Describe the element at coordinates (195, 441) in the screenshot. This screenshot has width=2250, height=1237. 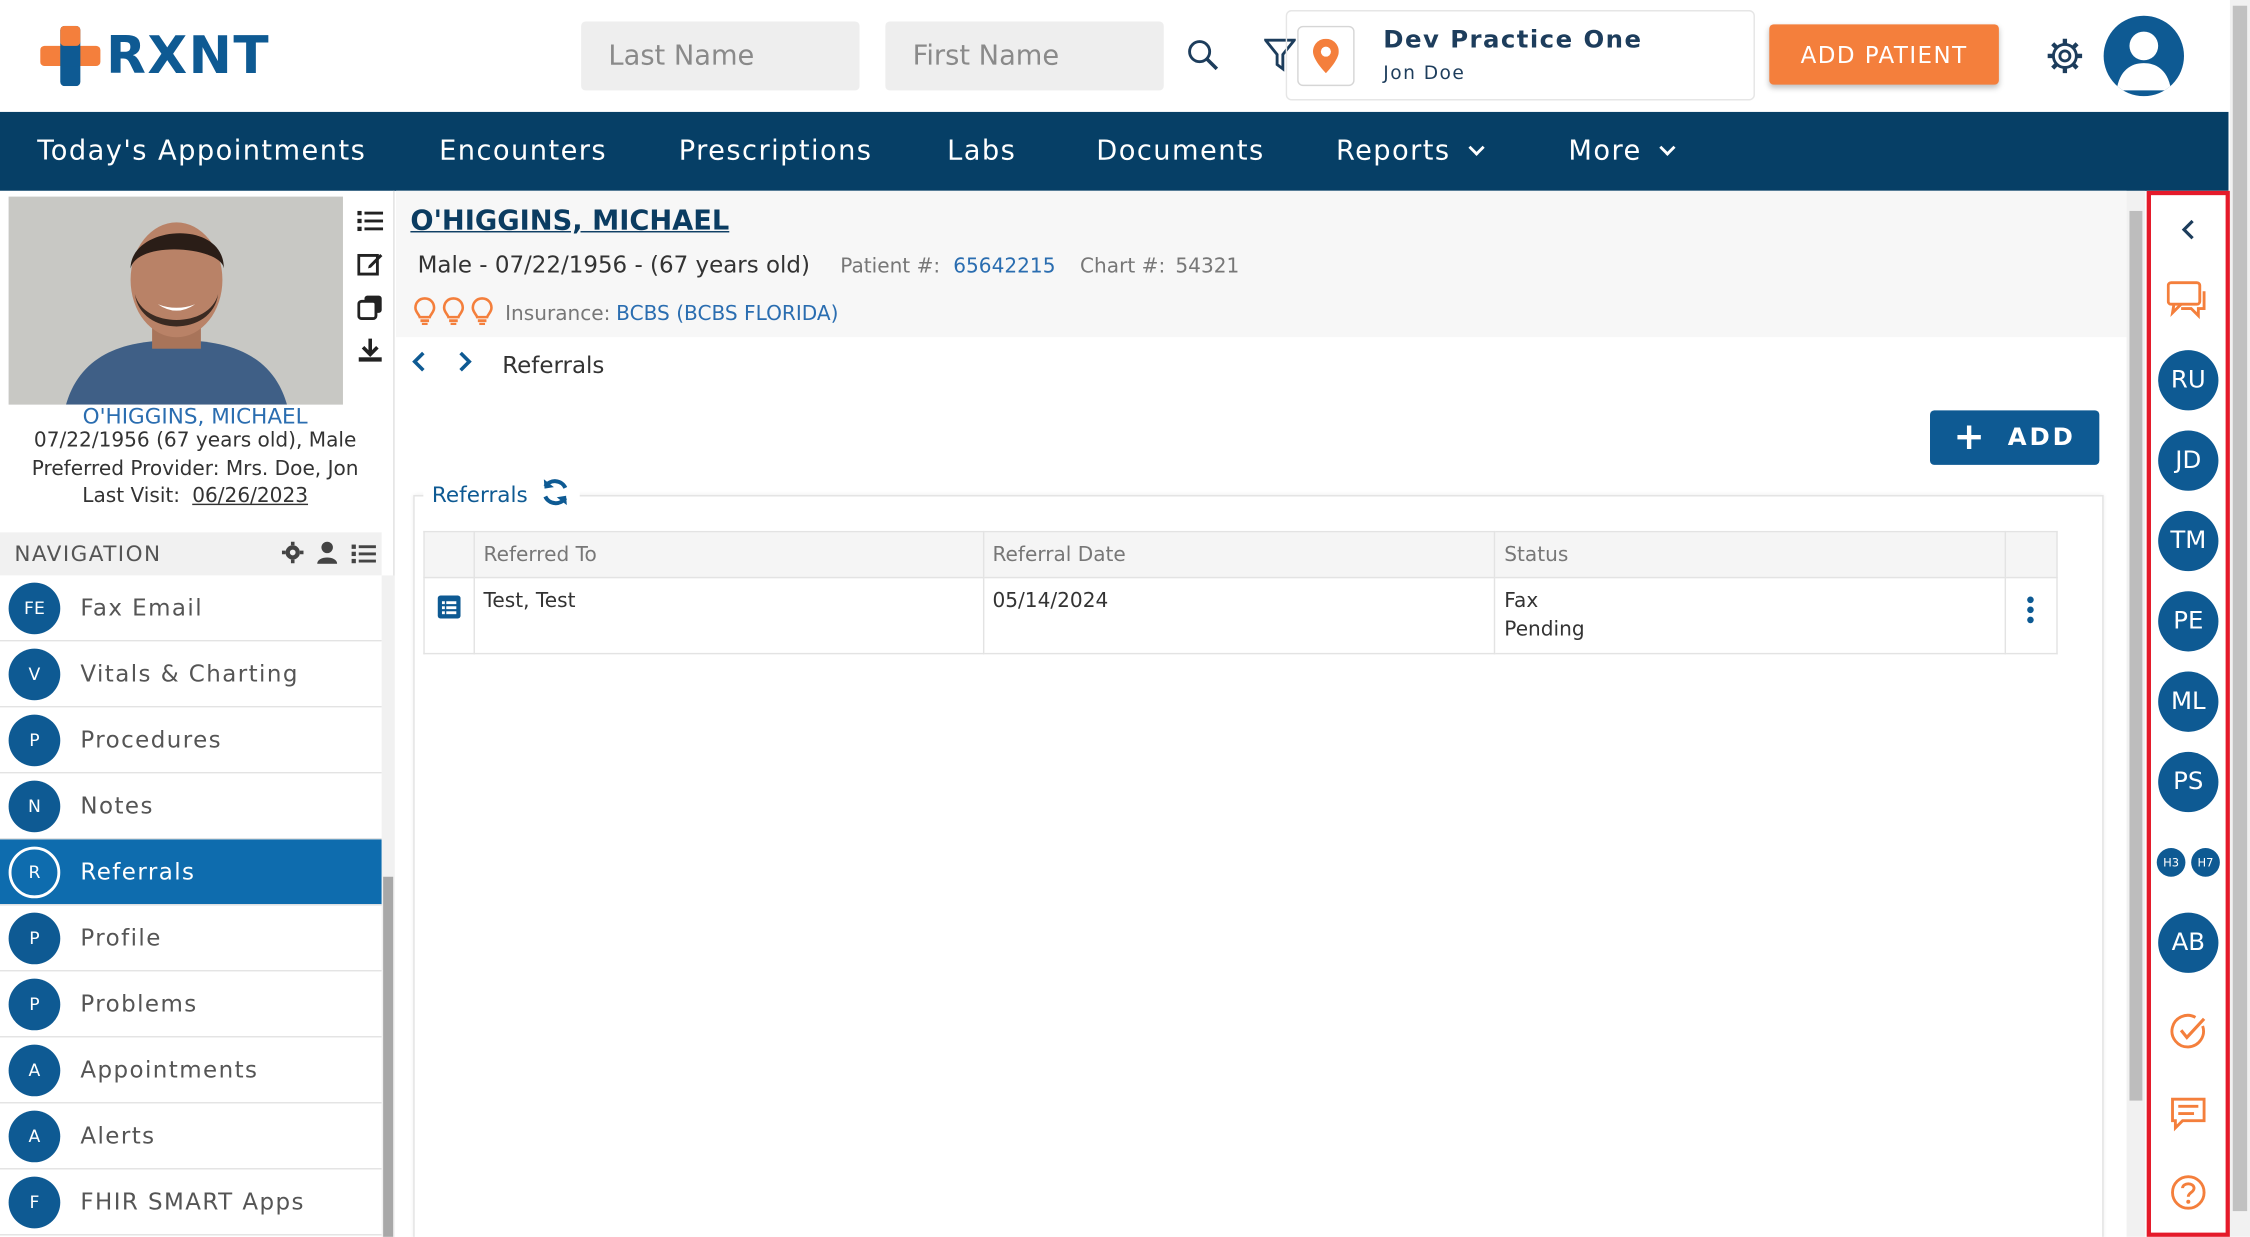
I see `patient-dob-line: 07/22/1956 (67 years old), Male` at that location.